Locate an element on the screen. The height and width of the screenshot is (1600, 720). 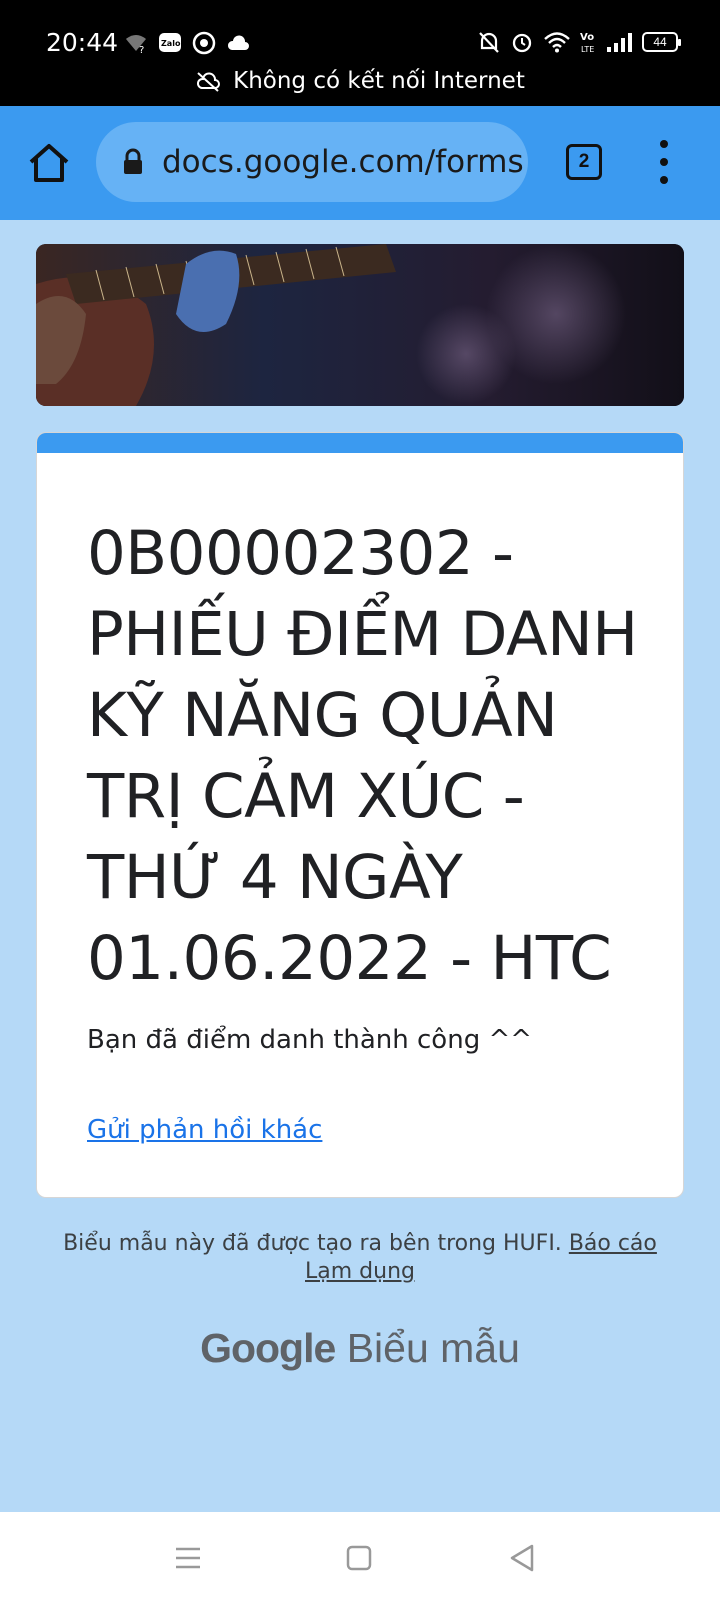
header-banner-image is located at coordinates (360, 325).